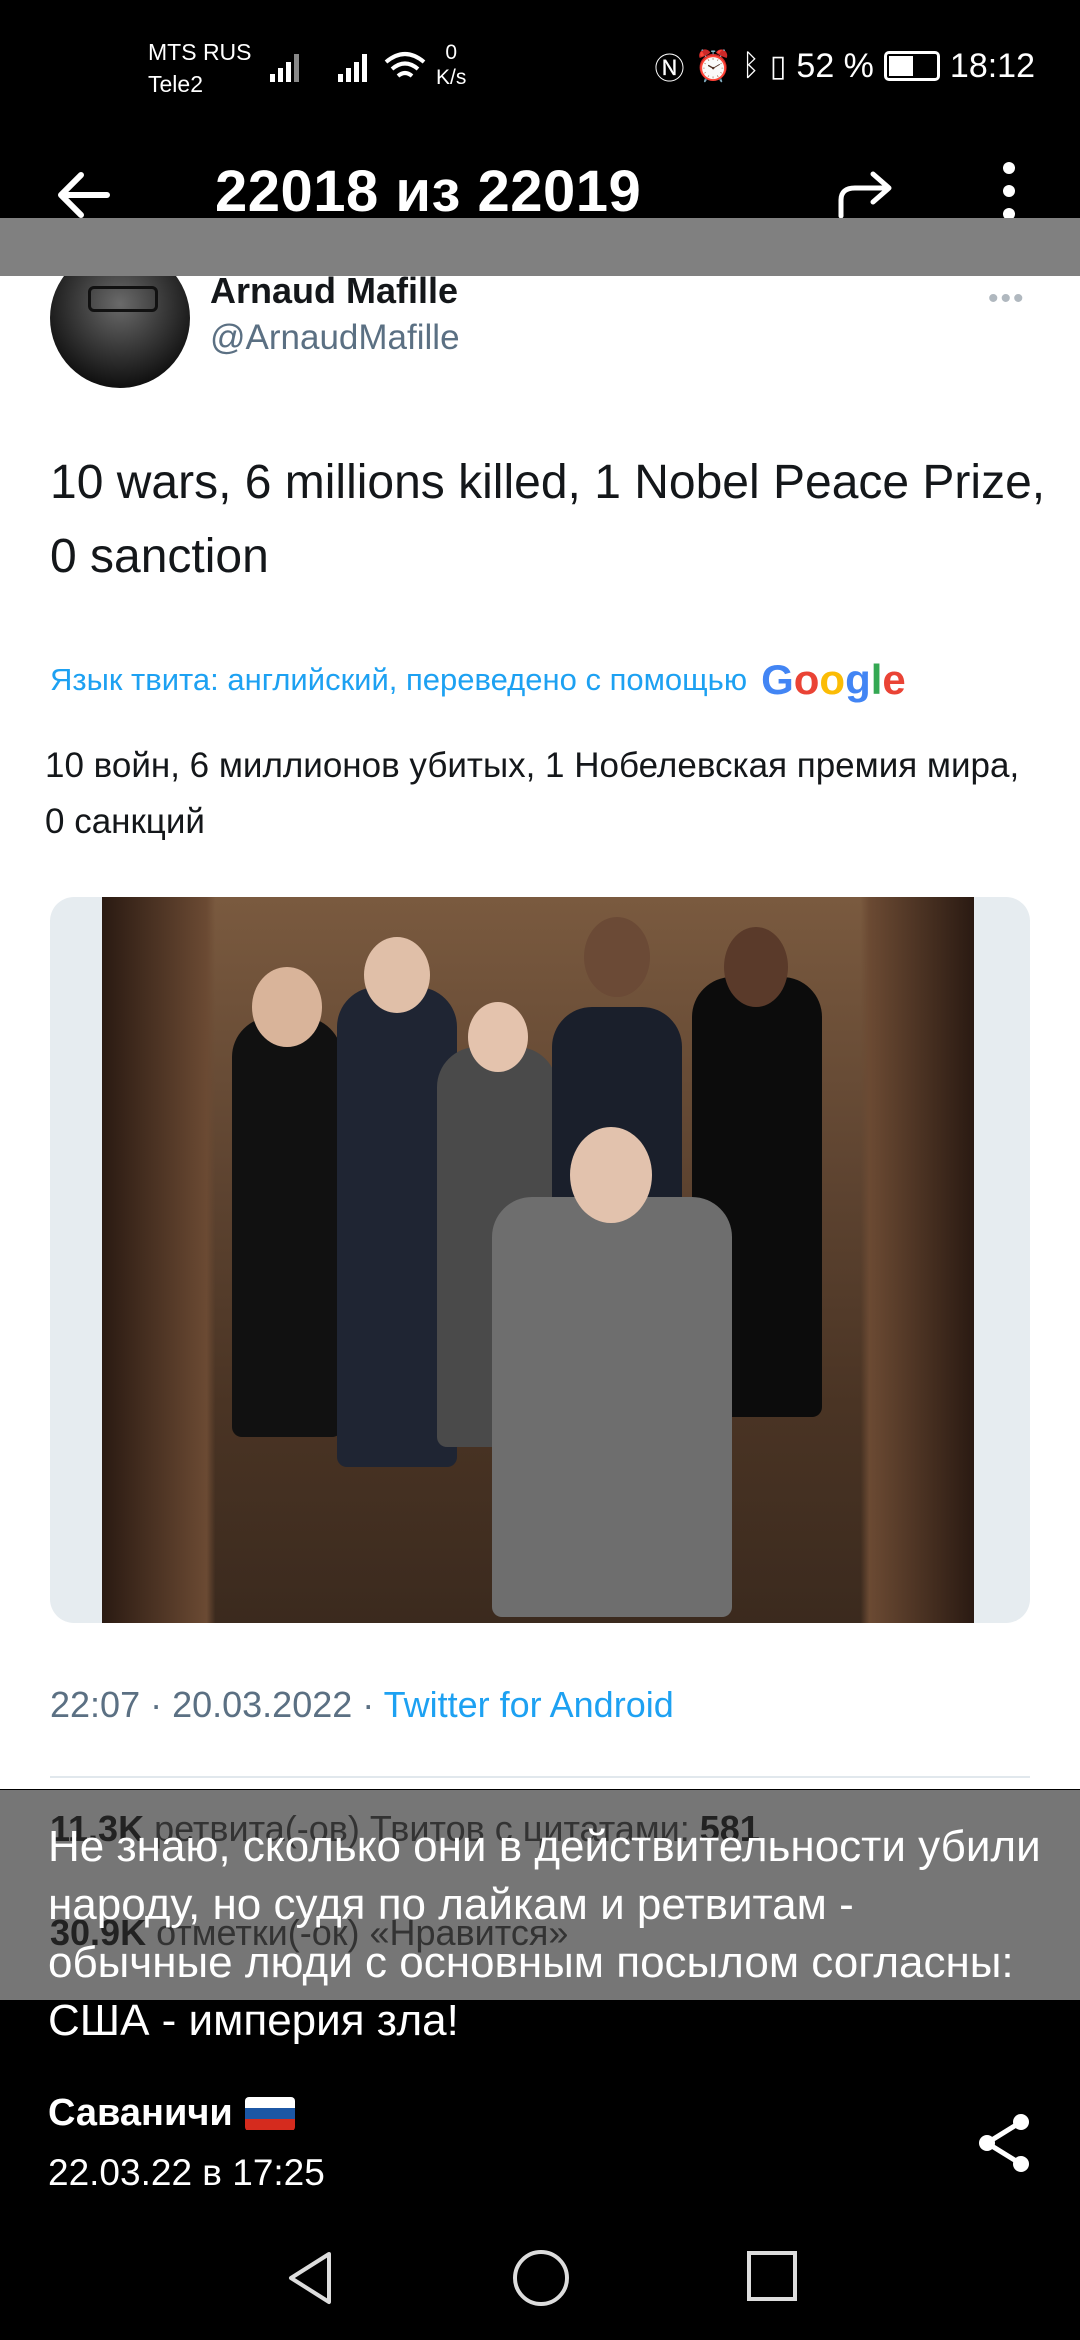 The height and width of the screenshot is (2340, 1080). What do you see at coordinates (428, 191) in the screenshot?
I see `page-title: 22018 из 22019` at bounding box center [428, 191].